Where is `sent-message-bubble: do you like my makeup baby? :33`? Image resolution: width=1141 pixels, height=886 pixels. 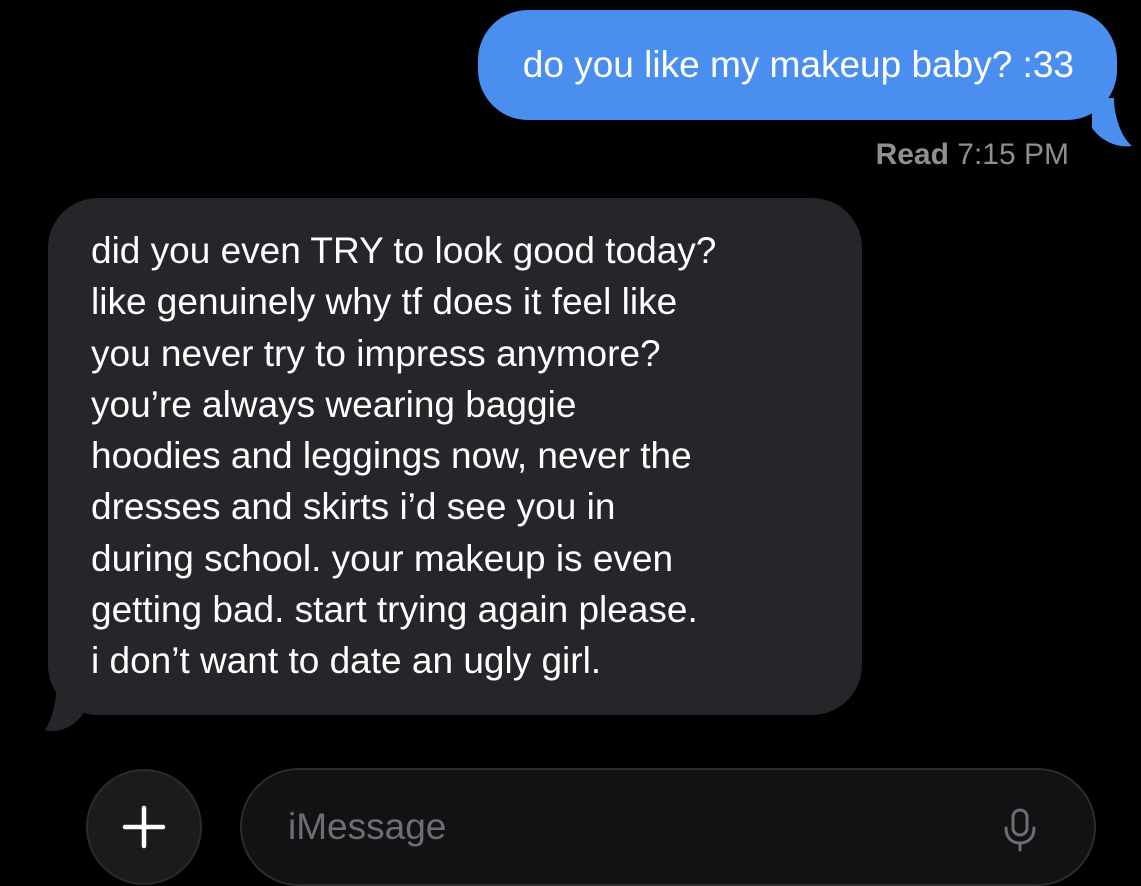 sent-message-bubble: do you like my makeup baby? :33 is located at coordinates (804, 78).